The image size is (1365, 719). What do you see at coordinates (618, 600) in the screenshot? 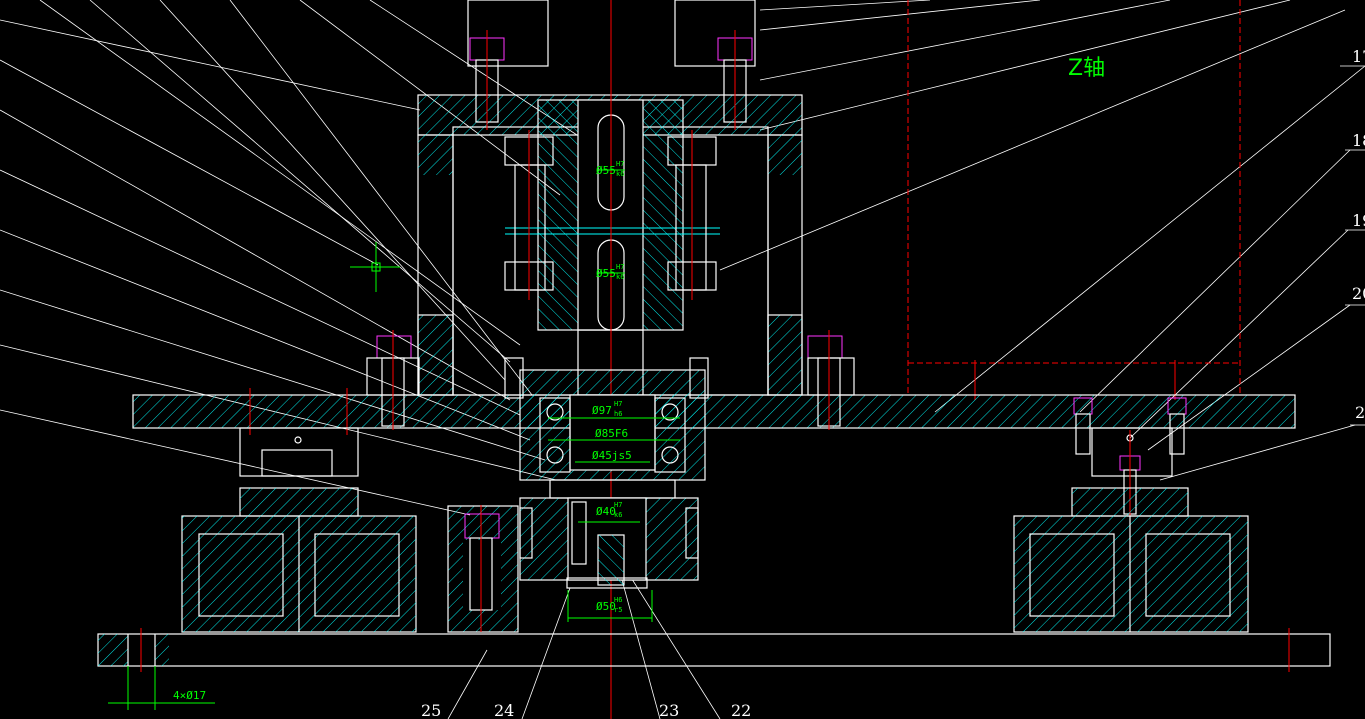
I see `svg-text: H6` at bounding box center [618, 600].